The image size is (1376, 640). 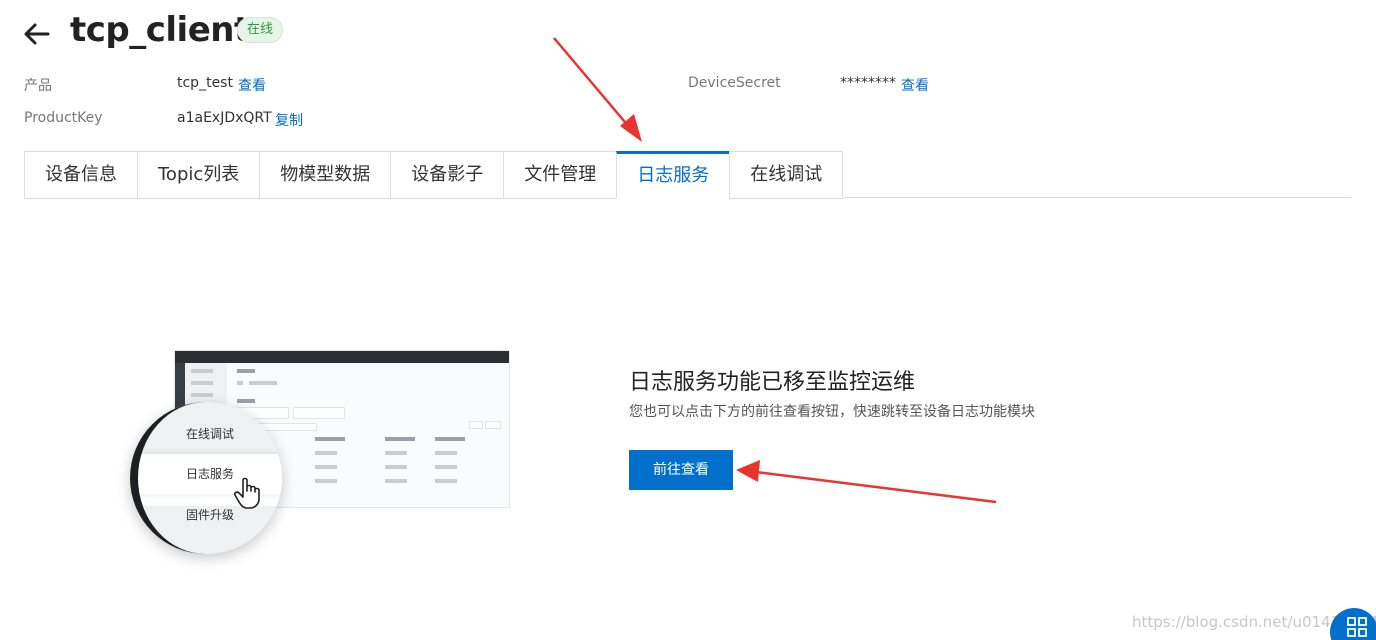 I want to click on tab-bar: 设备信息 Topic列表 物模型数据 设备影子 文件管理 日志服务 在线调试, so click(x=433, y=175).